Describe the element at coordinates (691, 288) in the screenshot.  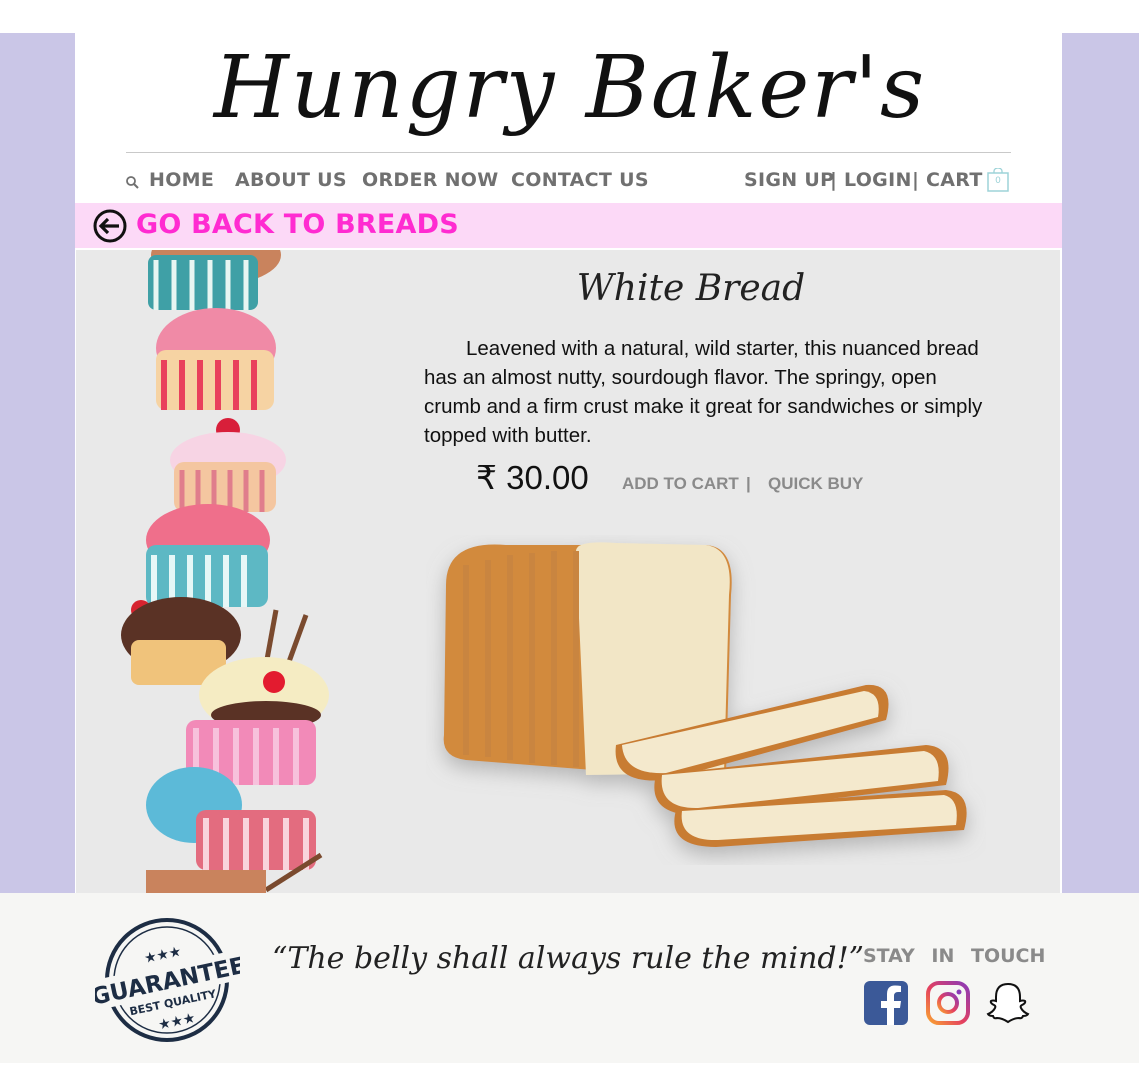
I see `product-title: White Bread` at that location.